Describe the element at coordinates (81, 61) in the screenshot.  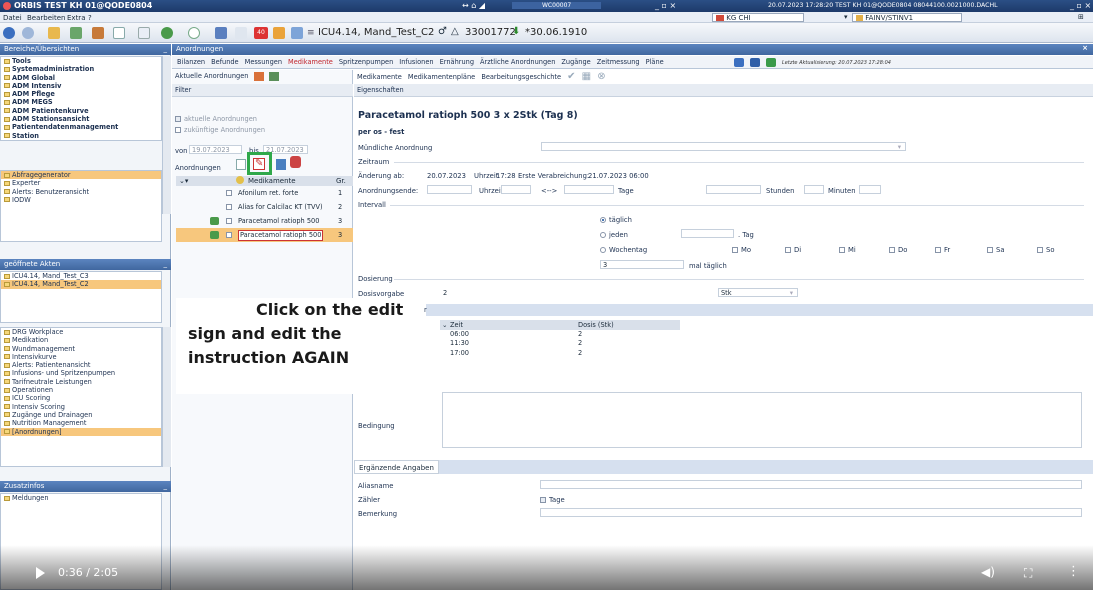
I see `area-item: Tools` at that location.